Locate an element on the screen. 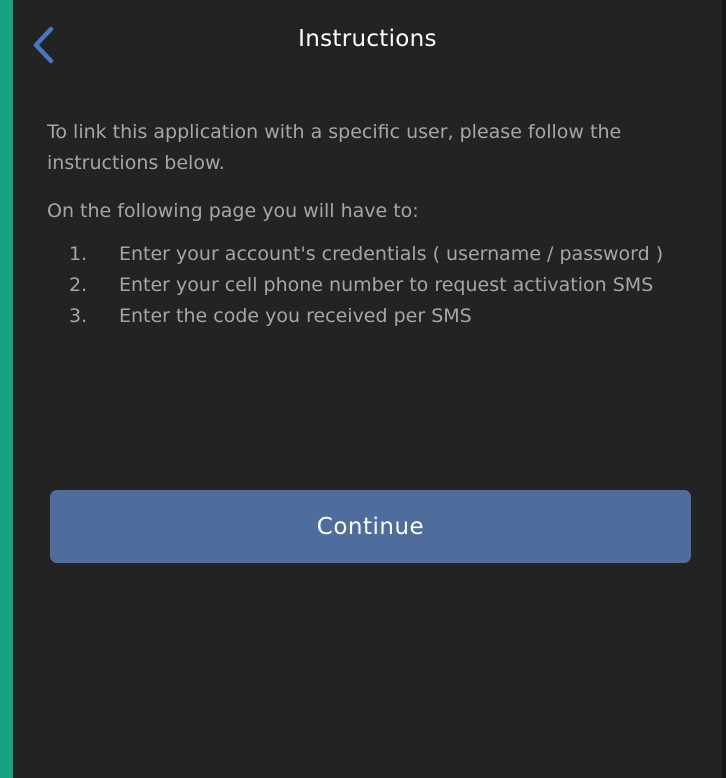  step-number: 1. is located at coordinates (78, 254).